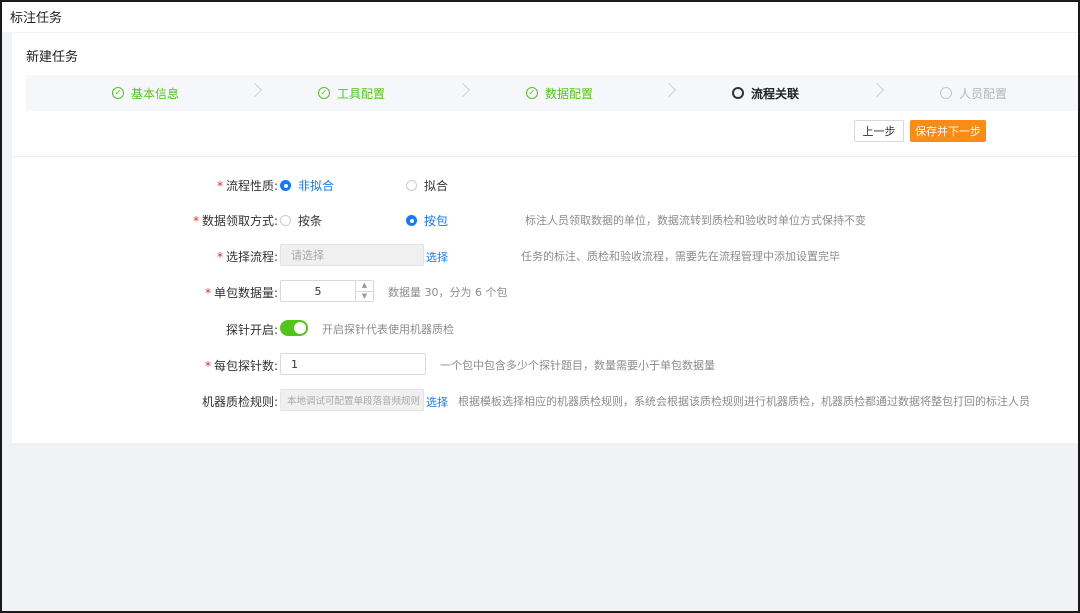 This screenshot has width=1080, height=613. I want to click on field-label: 探针开启:, so click(251, 330).